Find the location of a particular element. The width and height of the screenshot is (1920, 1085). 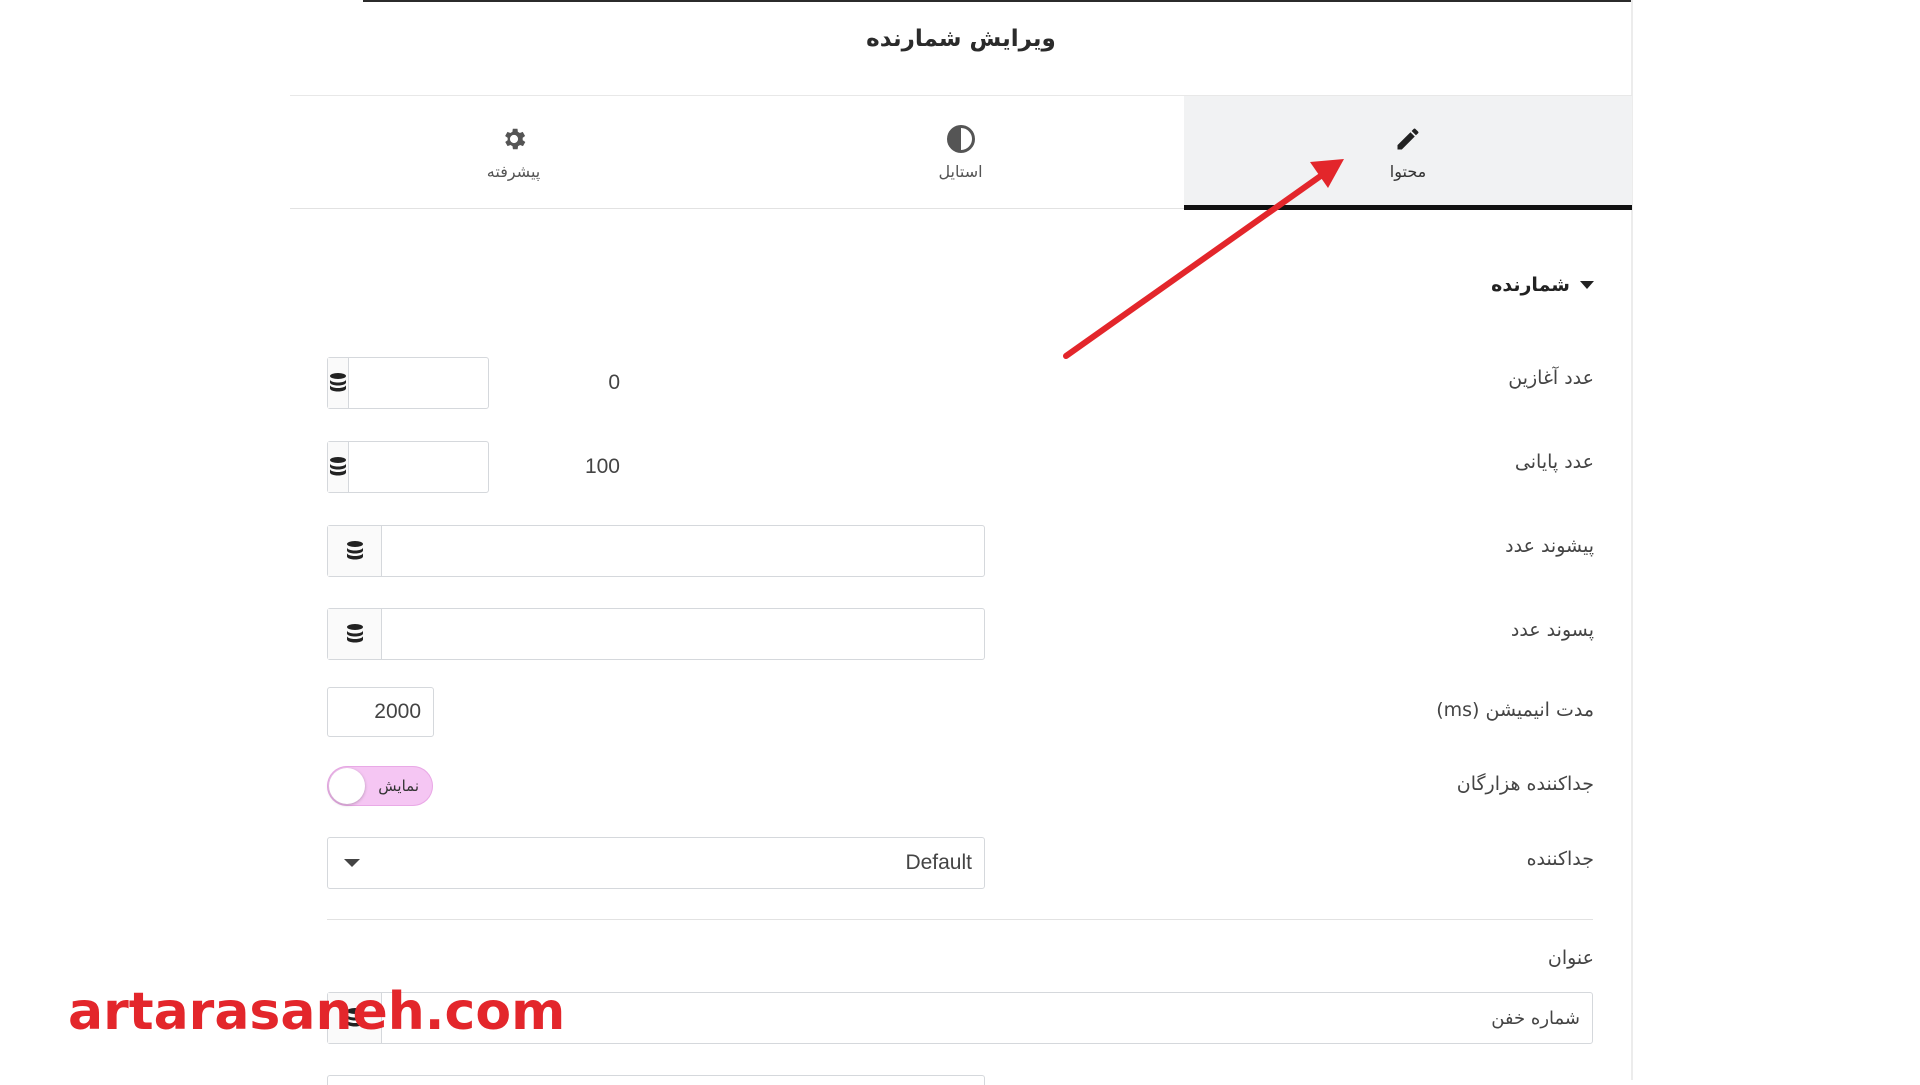

end-number-field is located at coordinates (479, 467).